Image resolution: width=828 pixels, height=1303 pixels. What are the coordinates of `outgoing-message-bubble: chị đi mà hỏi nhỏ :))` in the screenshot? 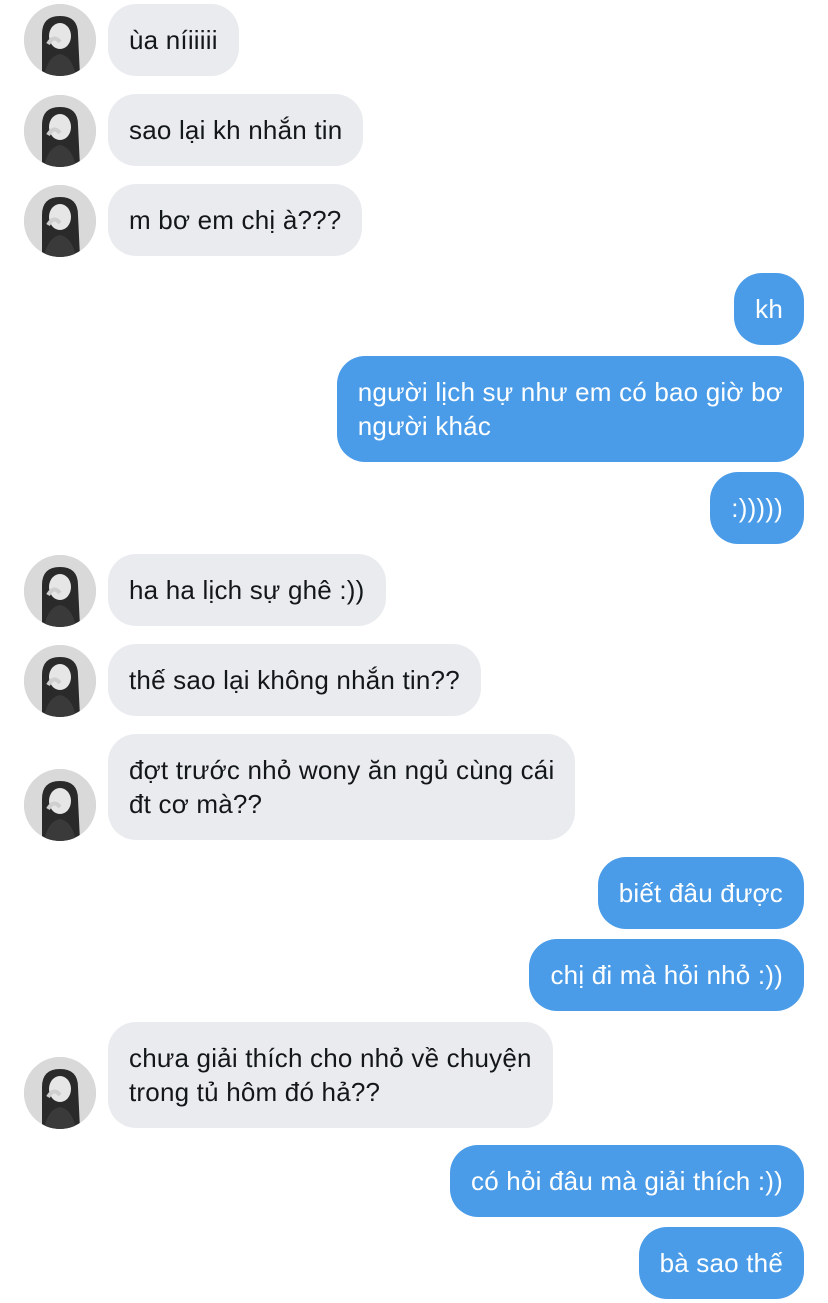 It's located at (666, 975).